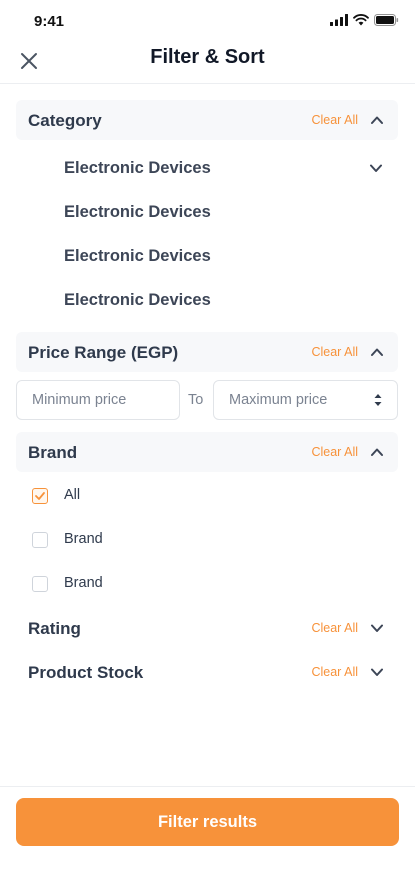  I want to click on stock-clear-all-button: Clear All, so click(334, 672).